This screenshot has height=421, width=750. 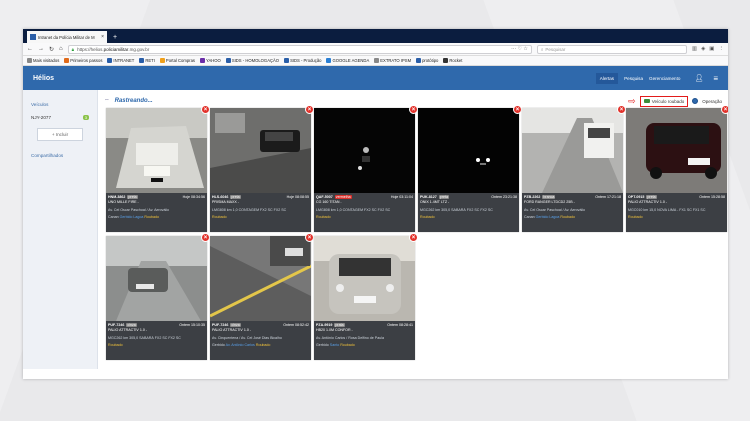 I want to click on satellite-icon: ⌔, so click(x=107, y=102).